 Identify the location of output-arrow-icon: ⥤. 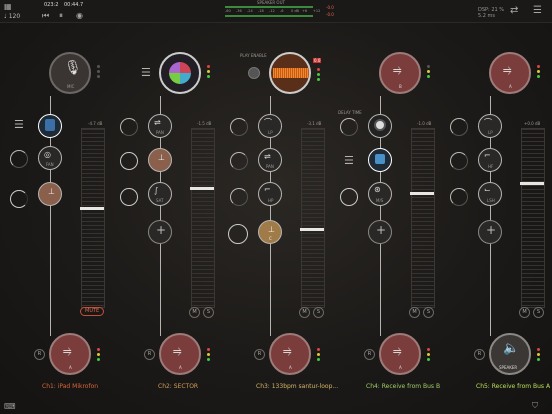
(67, 350).